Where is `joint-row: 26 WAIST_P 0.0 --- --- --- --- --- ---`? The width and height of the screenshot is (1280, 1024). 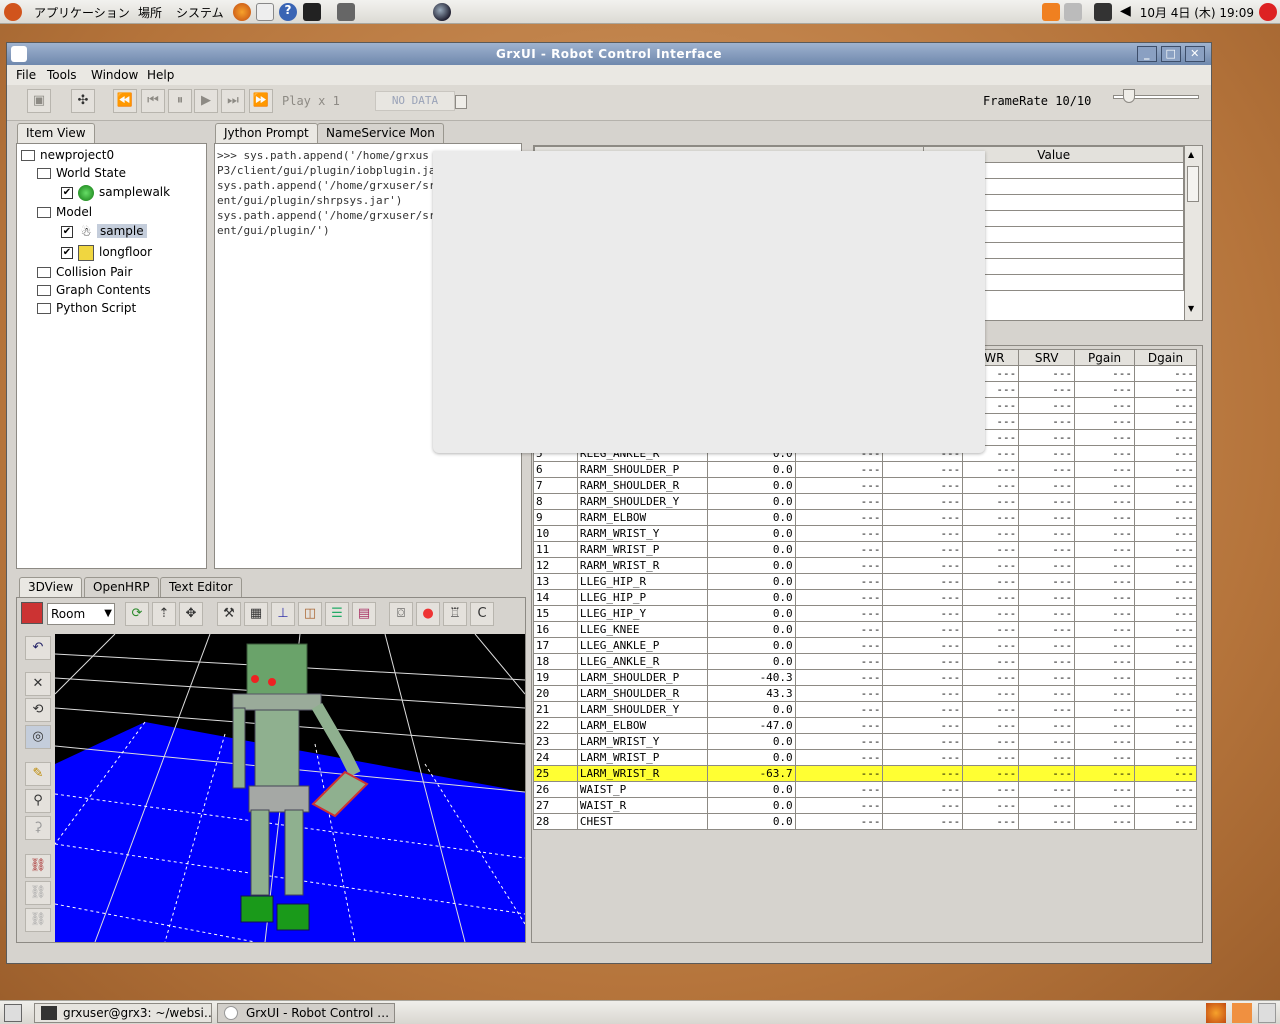
joint-row: 26 WAIST_P 0.0 --- --- --- --- --- --- is located at coordinates (865, 789).